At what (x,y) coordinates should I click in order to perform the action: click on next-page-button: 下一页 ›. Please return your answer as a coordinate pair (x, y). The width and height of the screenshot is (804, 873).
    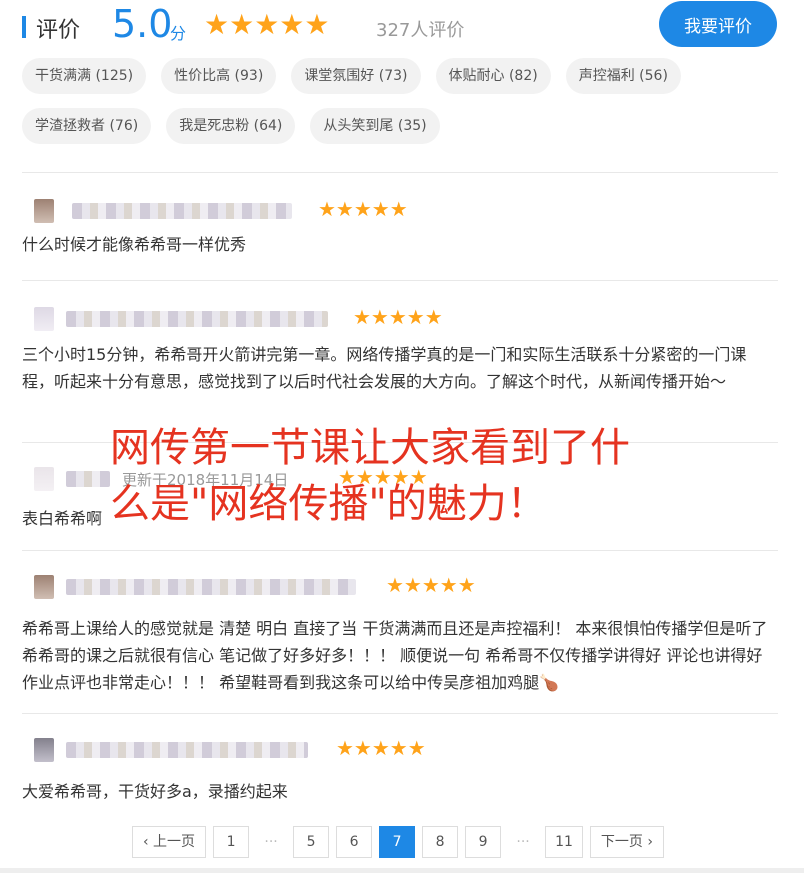
    Looking at the image, I should click on (626, 842).